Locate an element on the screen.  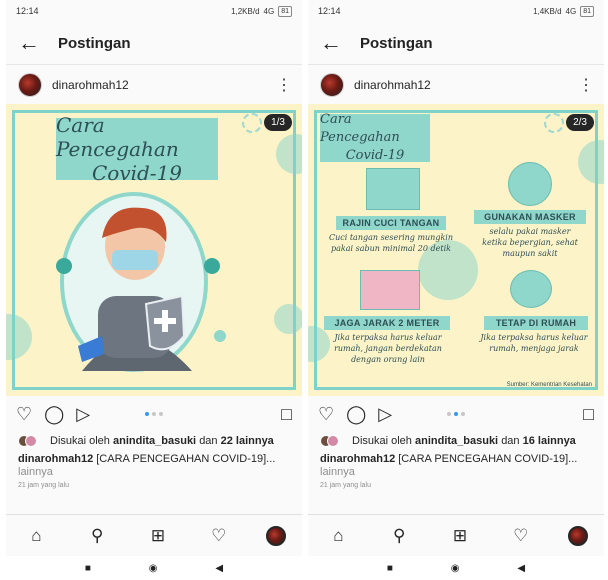
tip-desc-line: rumah, menjaga jarak is located at coordinates (534, 348).